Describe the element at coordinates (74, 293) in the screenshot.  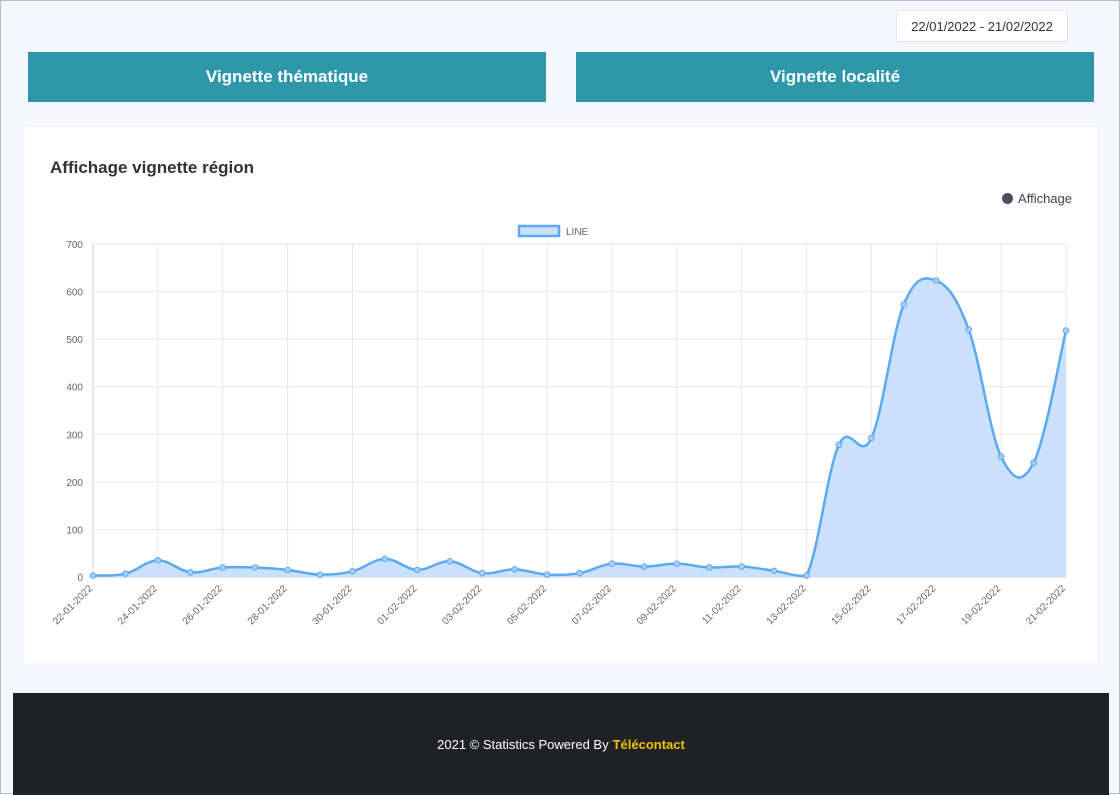
I see `y-tick-label: 600` at that location.